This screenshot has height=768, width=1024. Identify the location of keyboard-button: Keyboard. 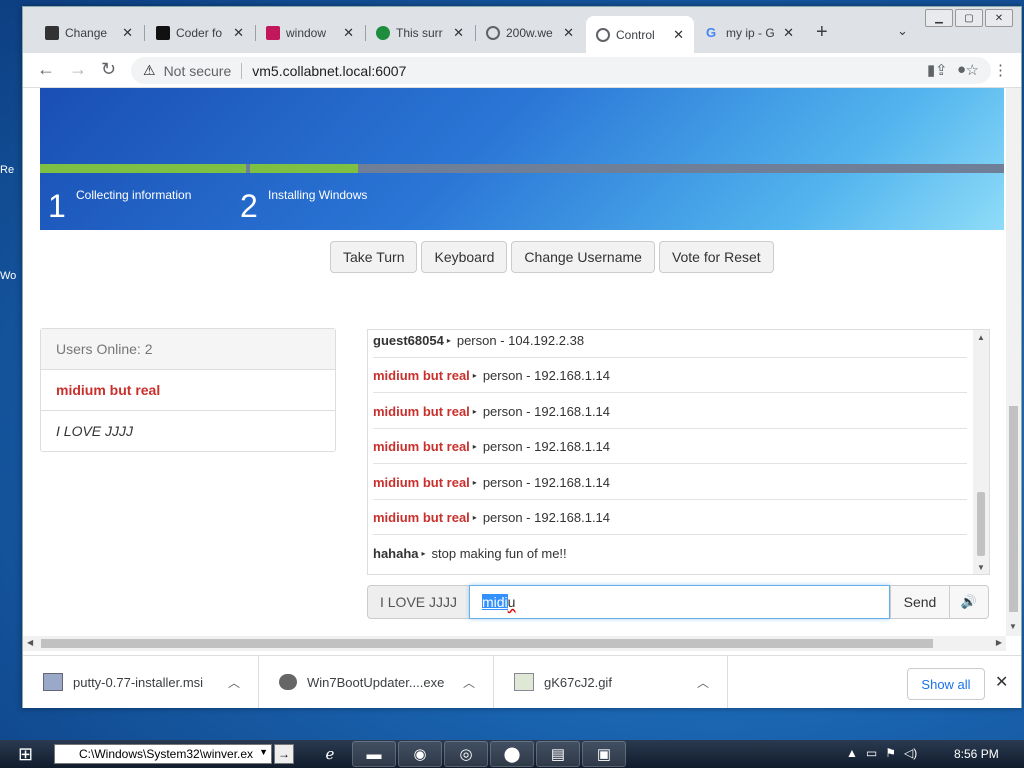
(464, 257).